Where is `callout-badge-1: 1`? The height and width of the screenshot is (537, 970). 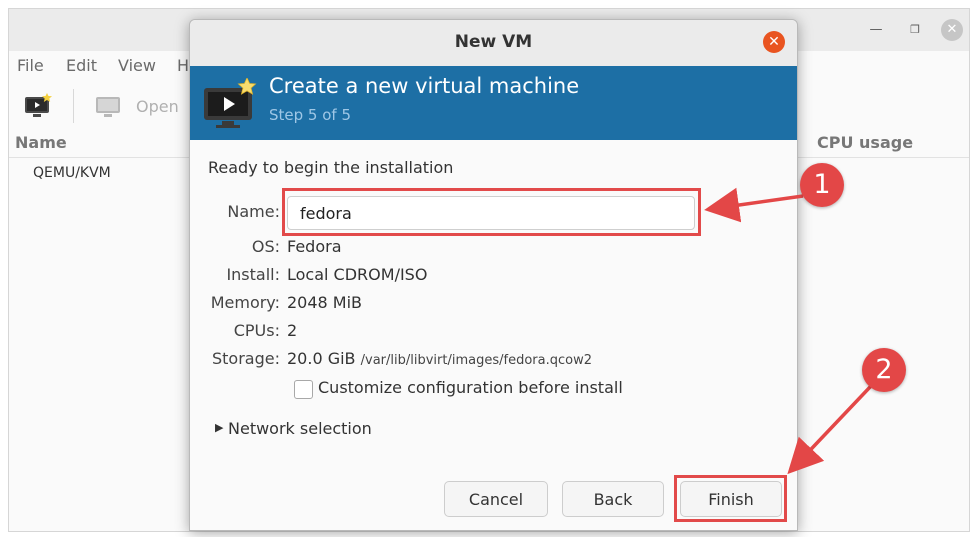 callout-badge-1: 1 is located at coordinates (822, 185).